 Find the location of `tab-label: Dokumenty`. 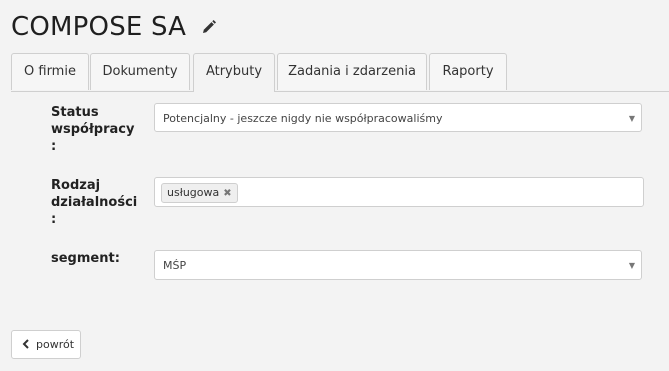

tab-label: Dokumenty is located at coordinates (140, 71).